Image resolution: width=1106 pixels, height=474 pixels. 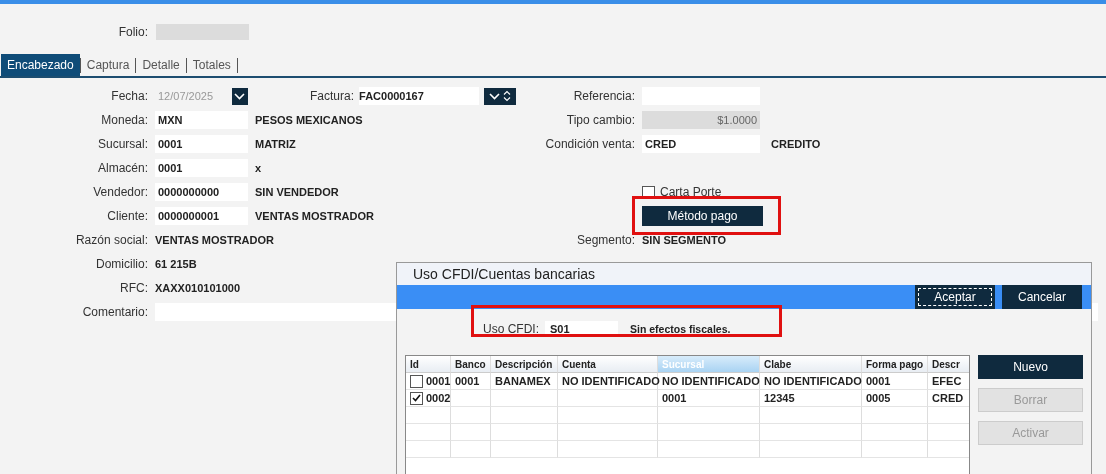 I want to click on column-header: Descr, so click(x=948, y=364).